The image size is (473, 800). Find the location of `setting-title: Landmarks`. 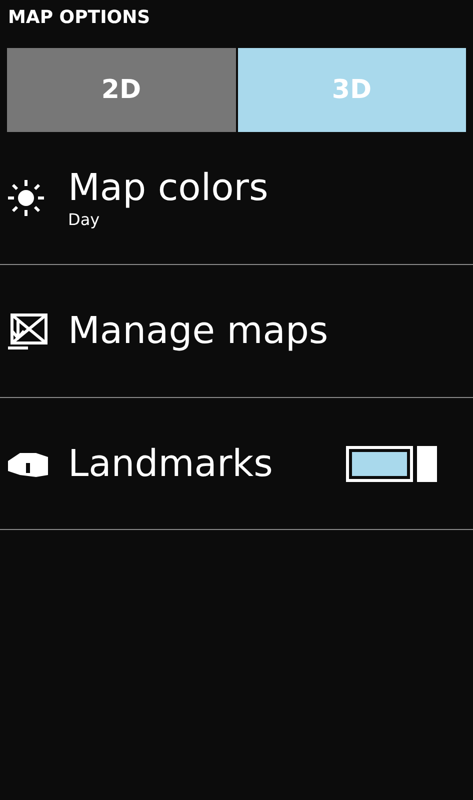

setting-title: Landmarks is located at coordinates (207, 464).